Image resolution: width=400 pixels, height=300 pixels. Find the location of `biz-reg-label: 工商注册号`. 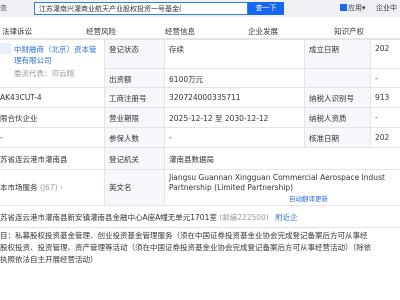

biz-reg-label: 工商注册号 is located at coordinates (128, 98).